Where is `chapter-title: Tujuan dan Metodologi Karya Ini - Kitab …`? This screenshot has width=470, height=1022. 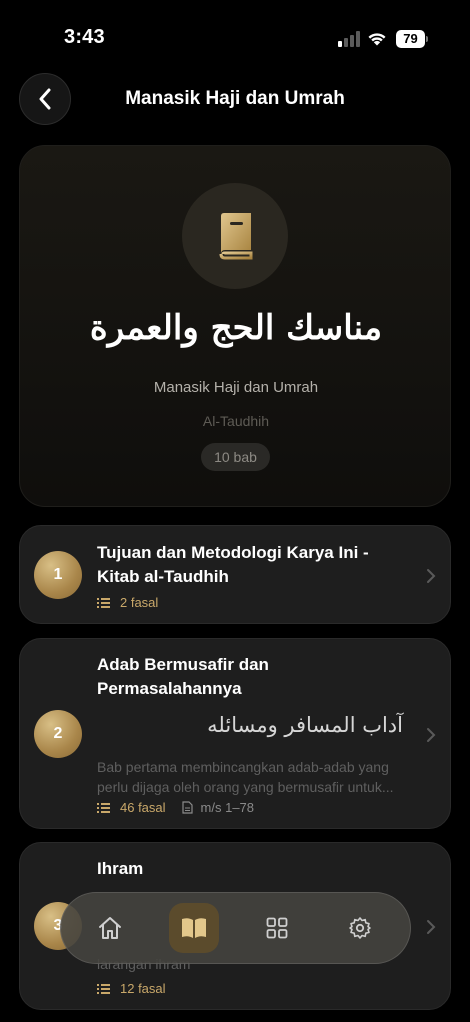 chapter-title: Tujuan dan Metodologi Karya Ini - Kitab … is located at coordinates (233, 564).